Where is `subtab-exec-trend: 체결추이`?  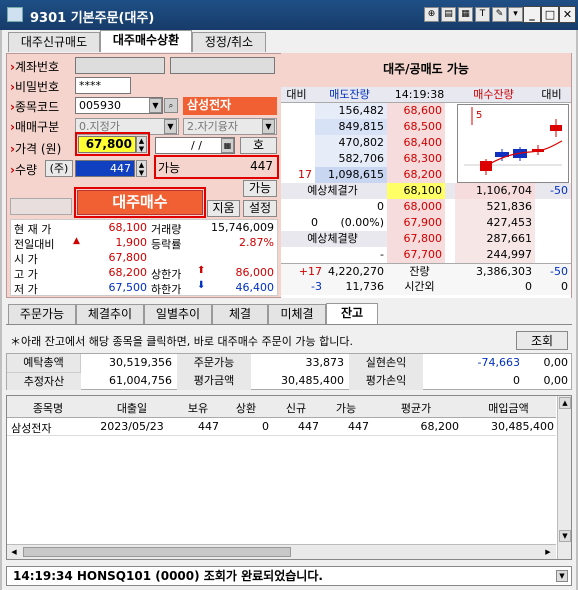
subtab-exec-trend: 체결추이 is located at coordinates (110, 314).